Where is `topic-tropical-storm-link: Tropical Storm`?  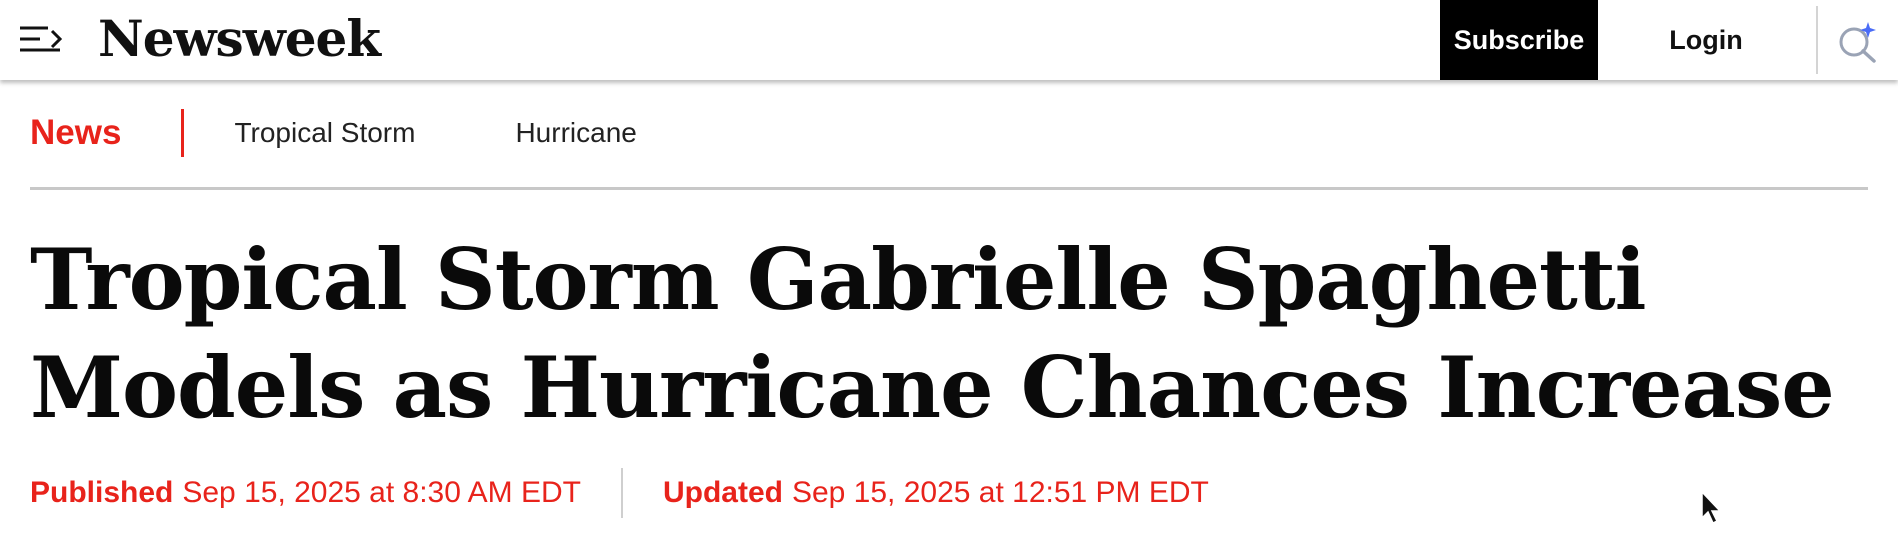 topic-tropical-storm-link: Tropical Storm is located at coordinates (324, 133).